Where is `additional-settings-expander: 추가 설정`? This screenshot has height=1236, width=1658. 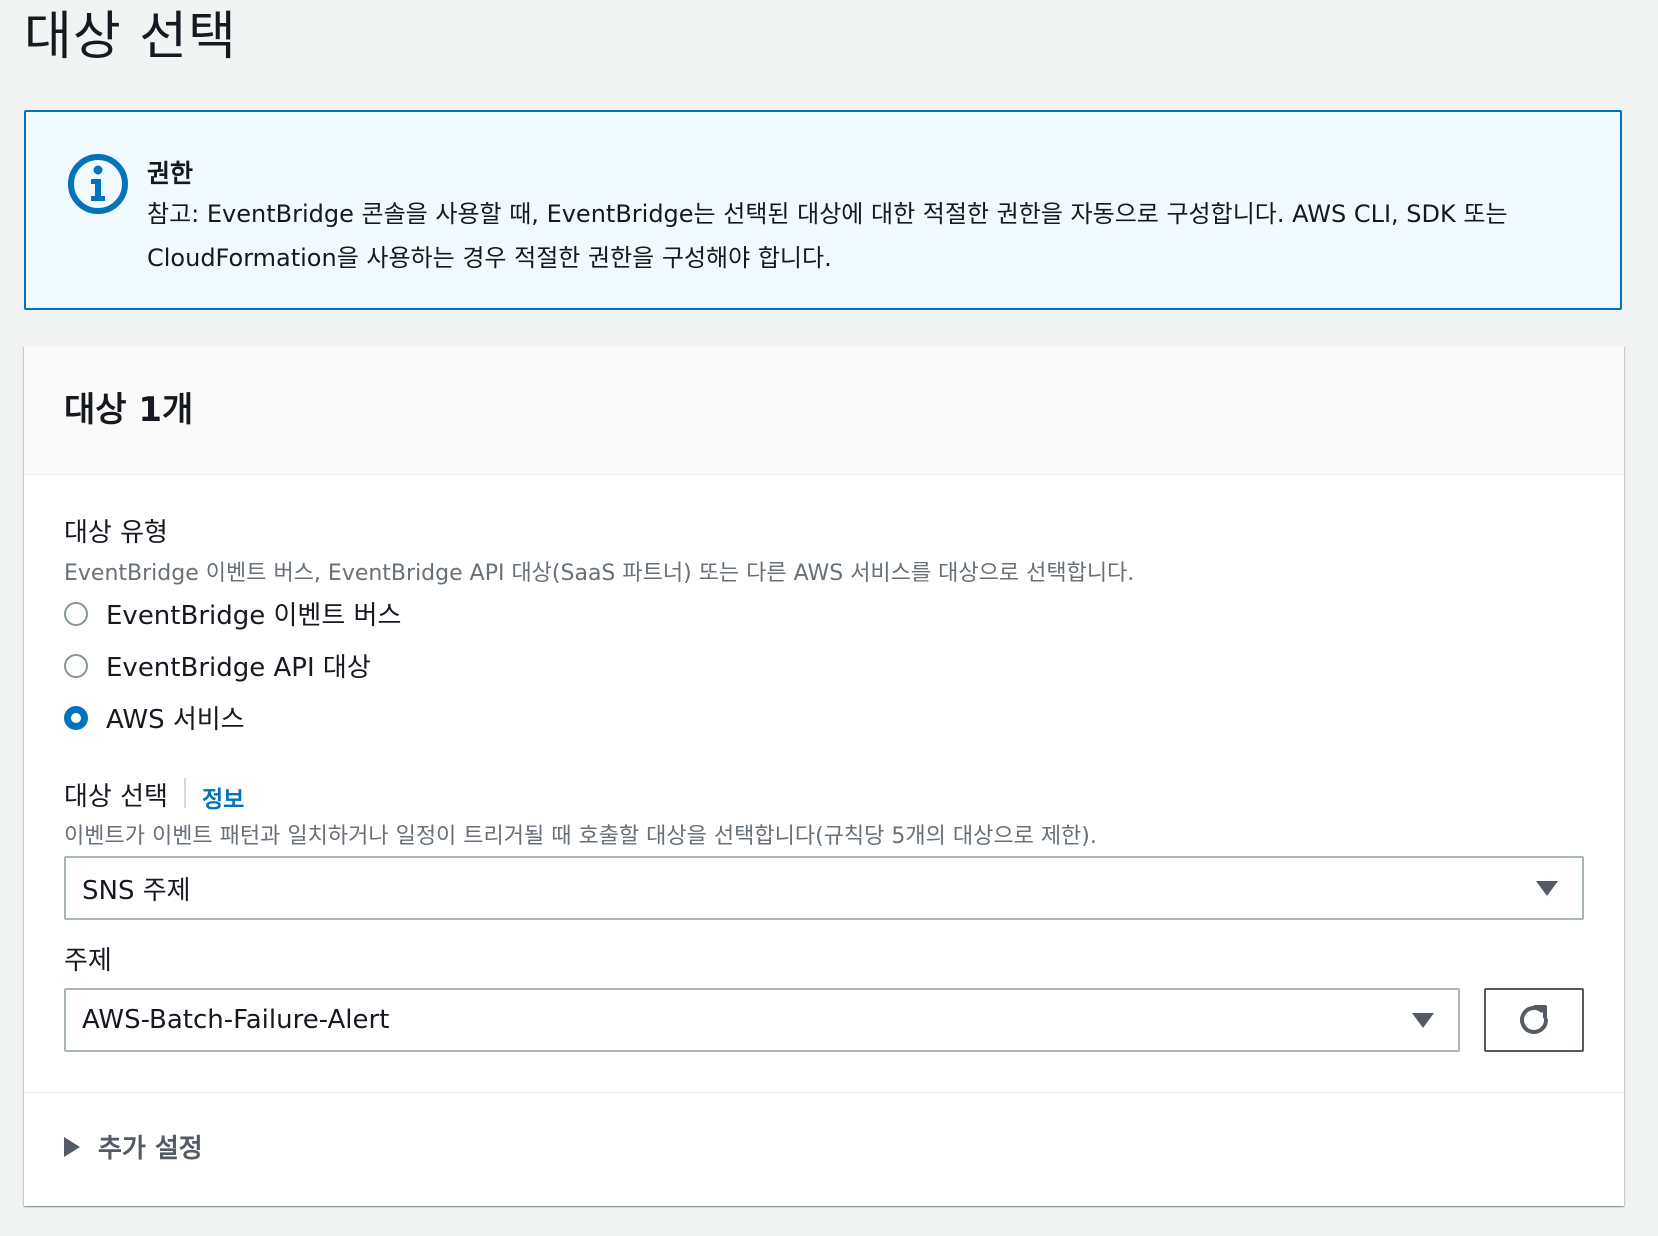 additional-settings-expander: 추가 설정 is located at coordinates (133, 1146).